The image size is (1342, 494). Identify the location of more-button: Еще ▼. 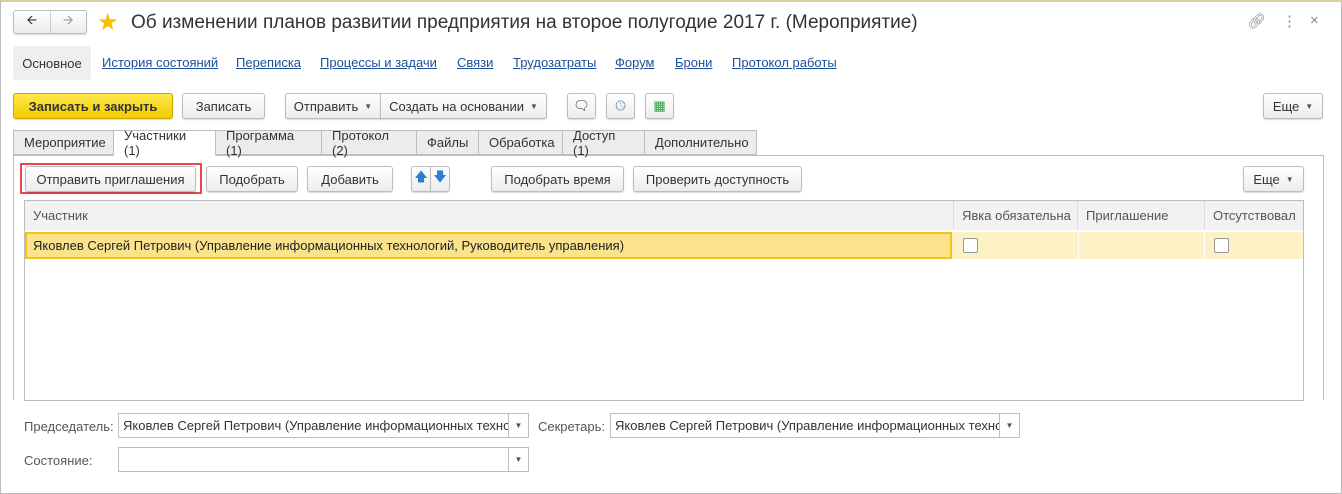
(1293, 106).